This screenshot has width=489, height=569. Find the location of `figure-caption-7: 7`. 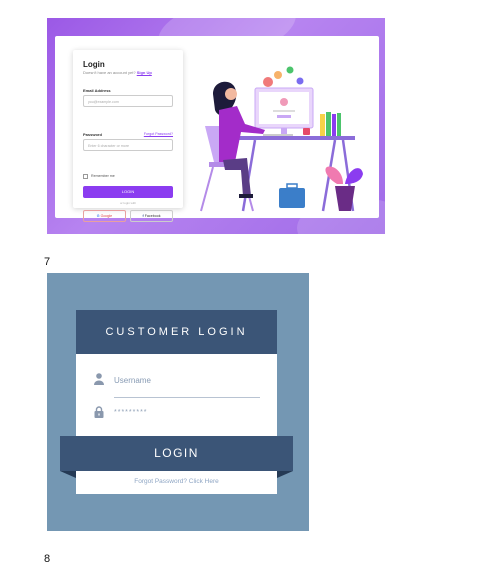

figure-caption-7: 7 is located at coordinates (47, 262).